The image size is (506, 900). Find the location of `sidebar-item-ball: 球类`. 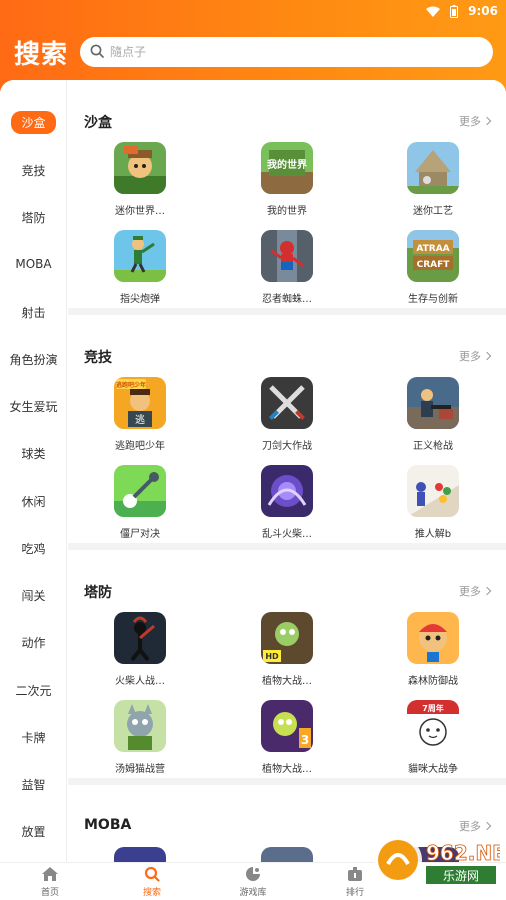

sidebar-item-ball: 球类 is located at coordinates (33, 453).